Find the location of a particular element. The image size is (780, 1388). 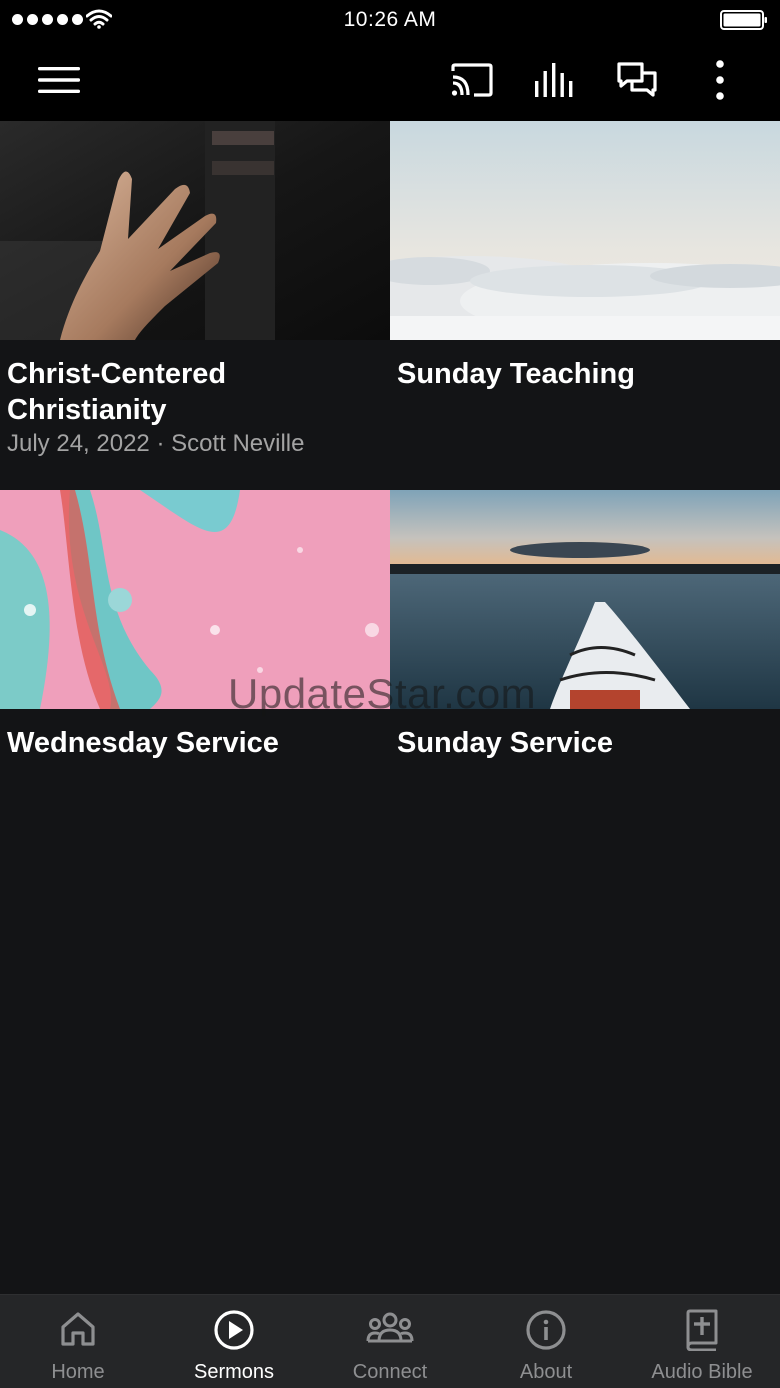

tab-sermons: Sermons is located at coordinates (234, 1341).